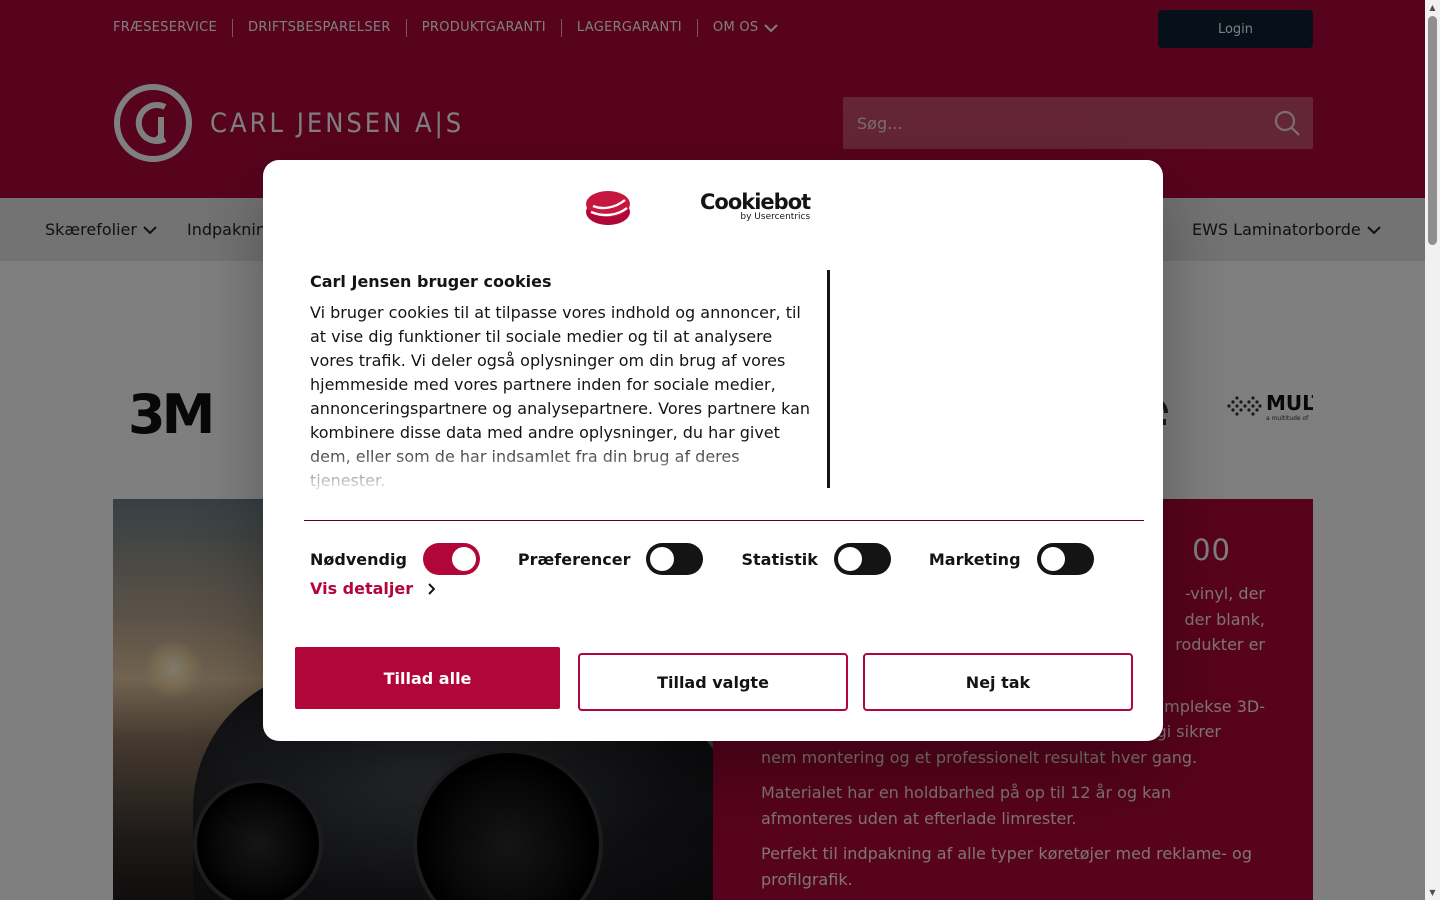  Describe the element at coordinates (998, 682) in the screenshot. I see `deny-button: Nej tak` at that location.